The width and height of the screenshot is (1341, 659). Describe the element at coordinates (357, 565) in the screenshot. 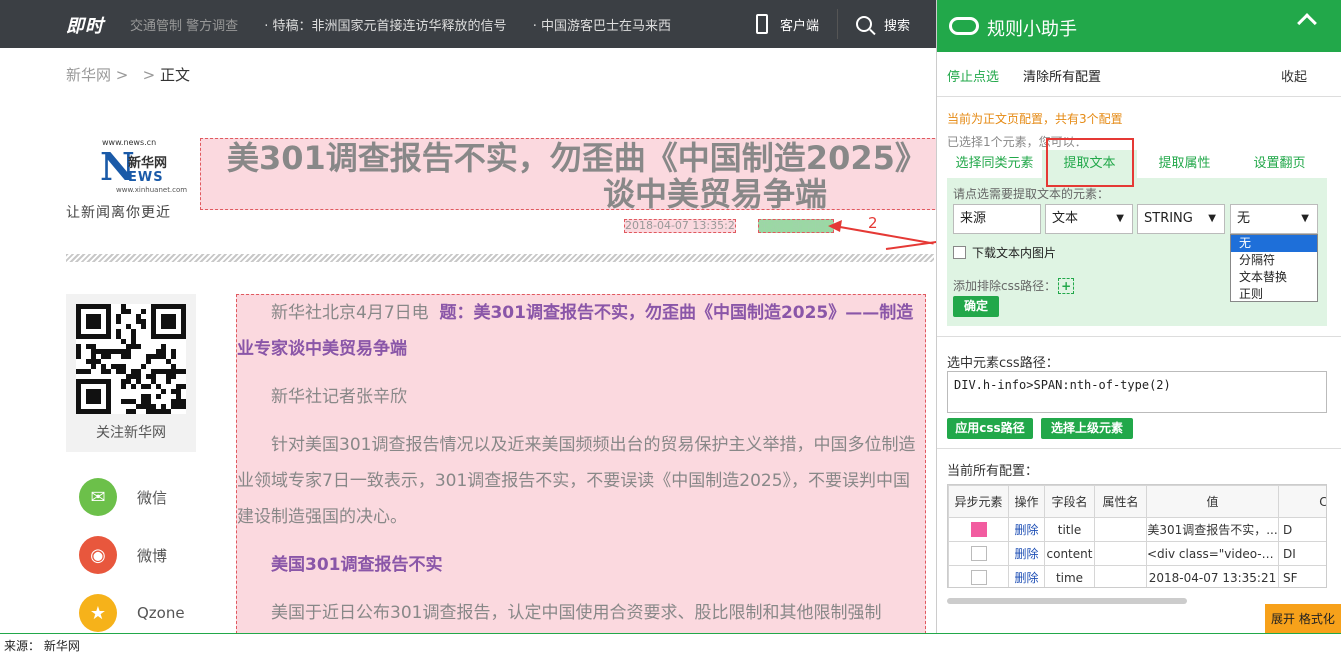

I see `article-subhead: 美国301调查报告不实` at that location.